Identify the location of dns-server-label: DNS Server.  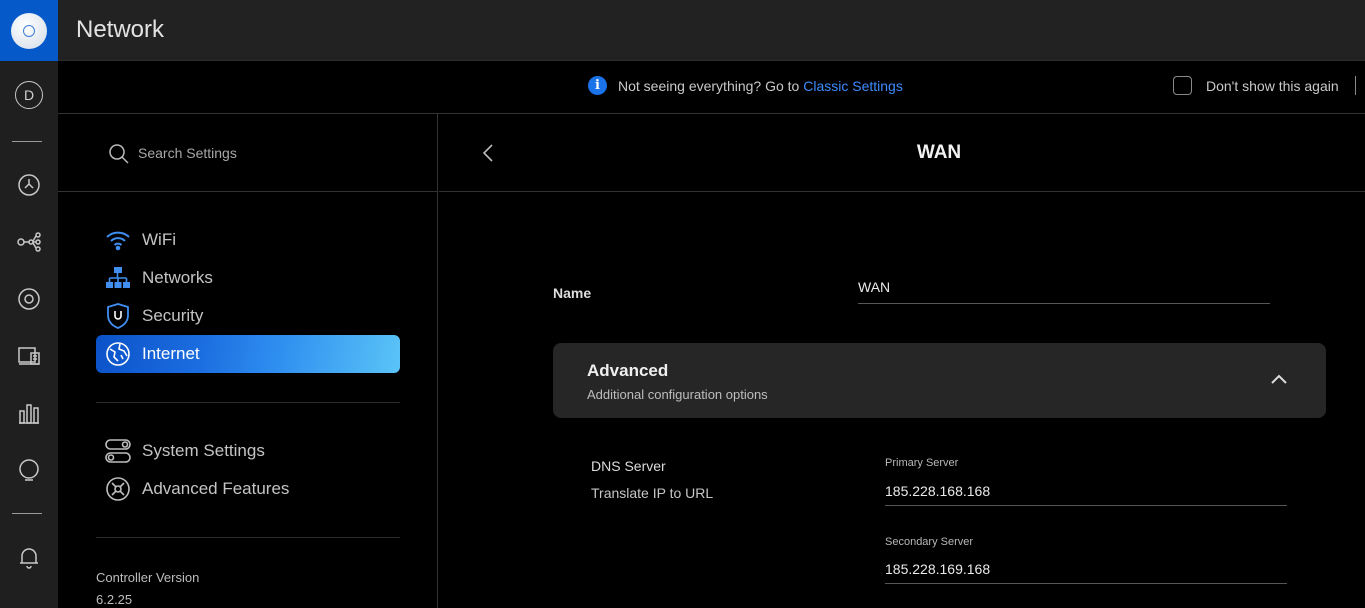
(628, 466).